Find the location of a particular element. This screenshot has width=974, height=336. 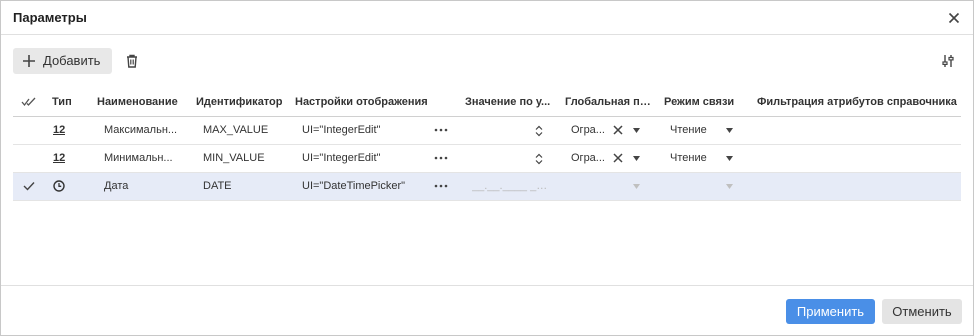

close-icon is located at coordinates (954, 18).